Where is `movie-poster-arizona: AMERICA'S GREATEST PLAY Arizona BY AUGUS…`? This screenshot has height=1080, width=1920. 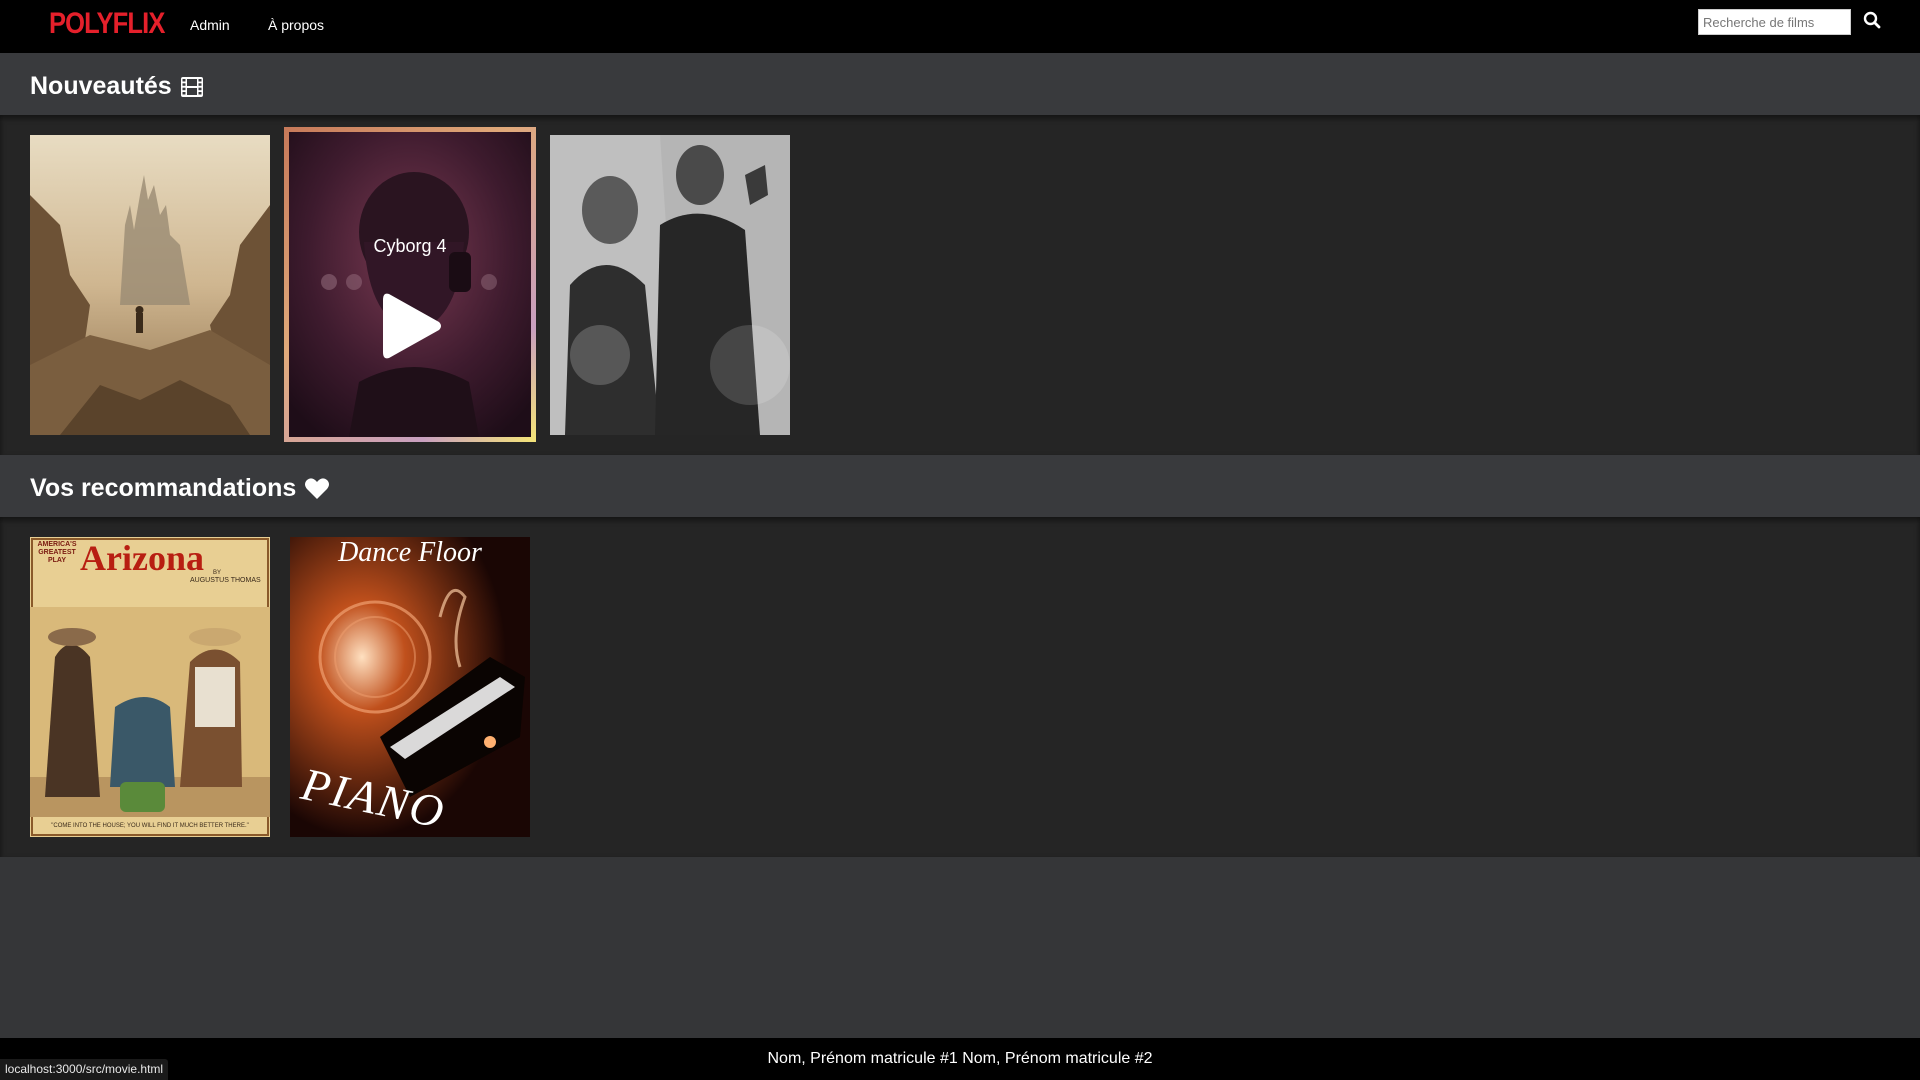
movie-poster-arizona: AMERICA'S GREATEST PLAY Arizona BY AUGUS… is located at coordinates (150, 687).